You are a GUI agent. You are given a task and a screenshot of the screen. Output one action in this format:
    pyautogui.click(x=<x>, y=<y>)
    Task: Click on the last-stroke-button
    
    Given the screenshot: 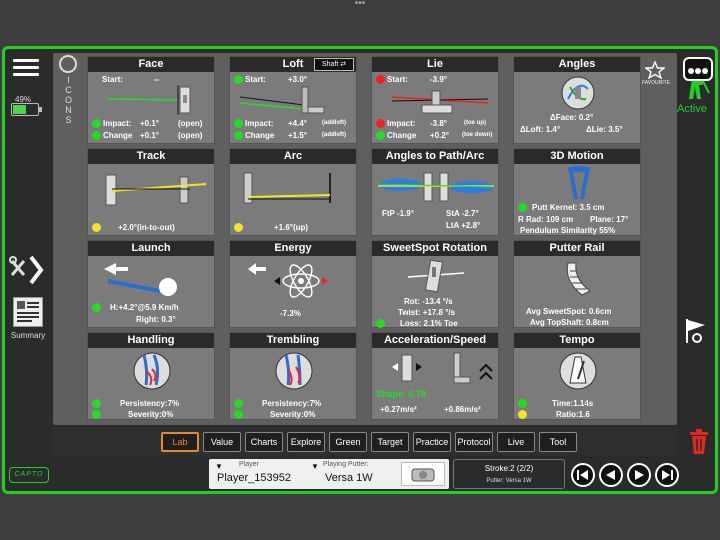 What is the action you would take?
    pyautogui.click(x=667, y=475)
    